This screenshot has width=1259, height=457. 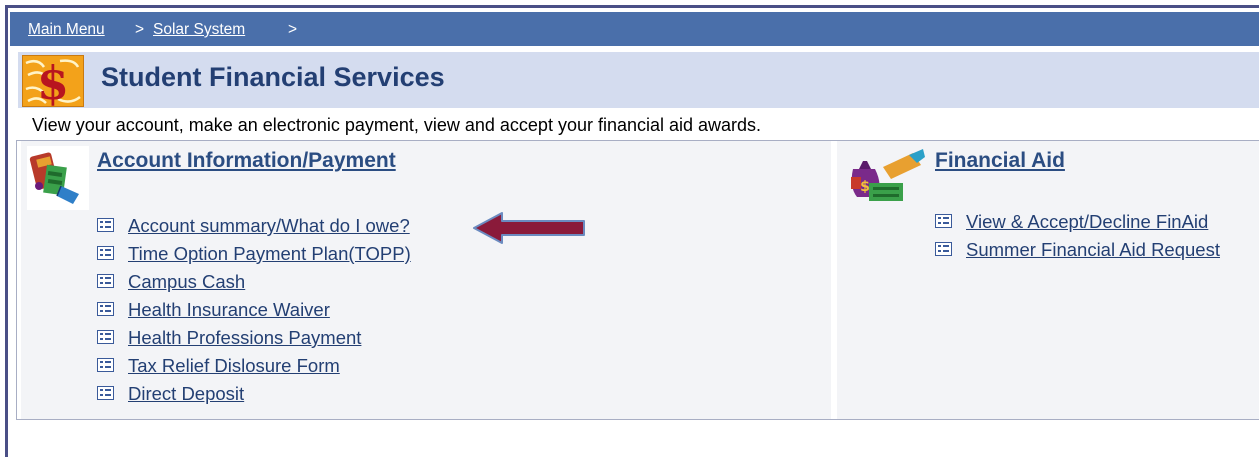 I want to click on summer-financial-aid-request-link: Summer Financial Aid Request, so click(x=1093, y=250).